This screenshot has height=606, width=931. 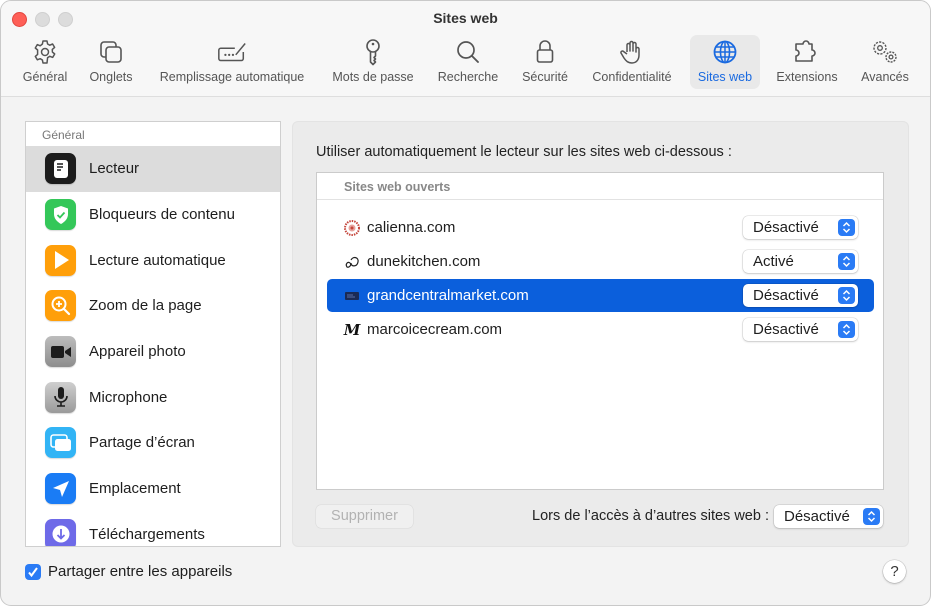 I want to click on sidebar-item-label: Zoom de la page, so click(x=145, y=306).